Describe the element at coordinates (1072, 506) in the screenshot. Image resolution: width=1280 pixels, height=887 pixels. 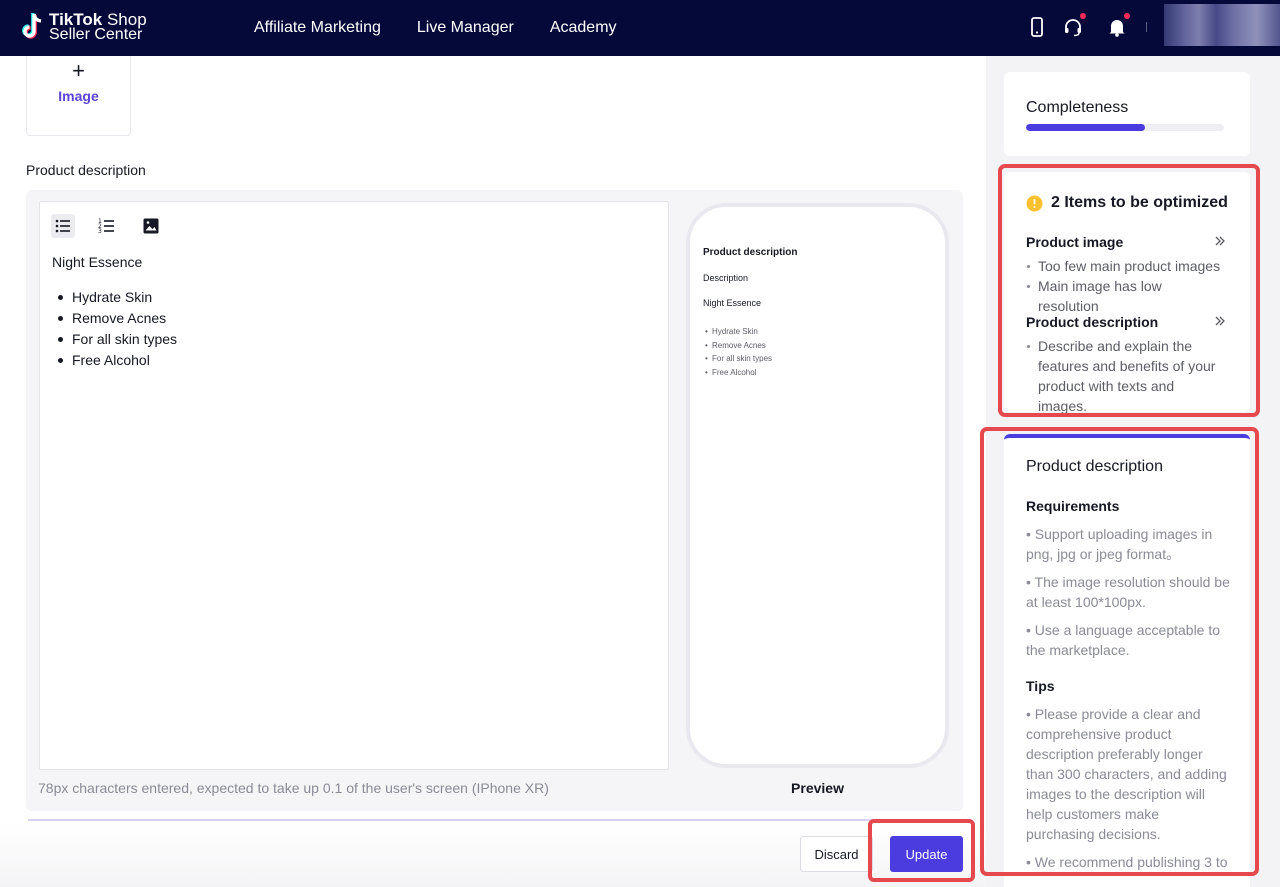
I see `requirements-heading: Requirements` at that location.